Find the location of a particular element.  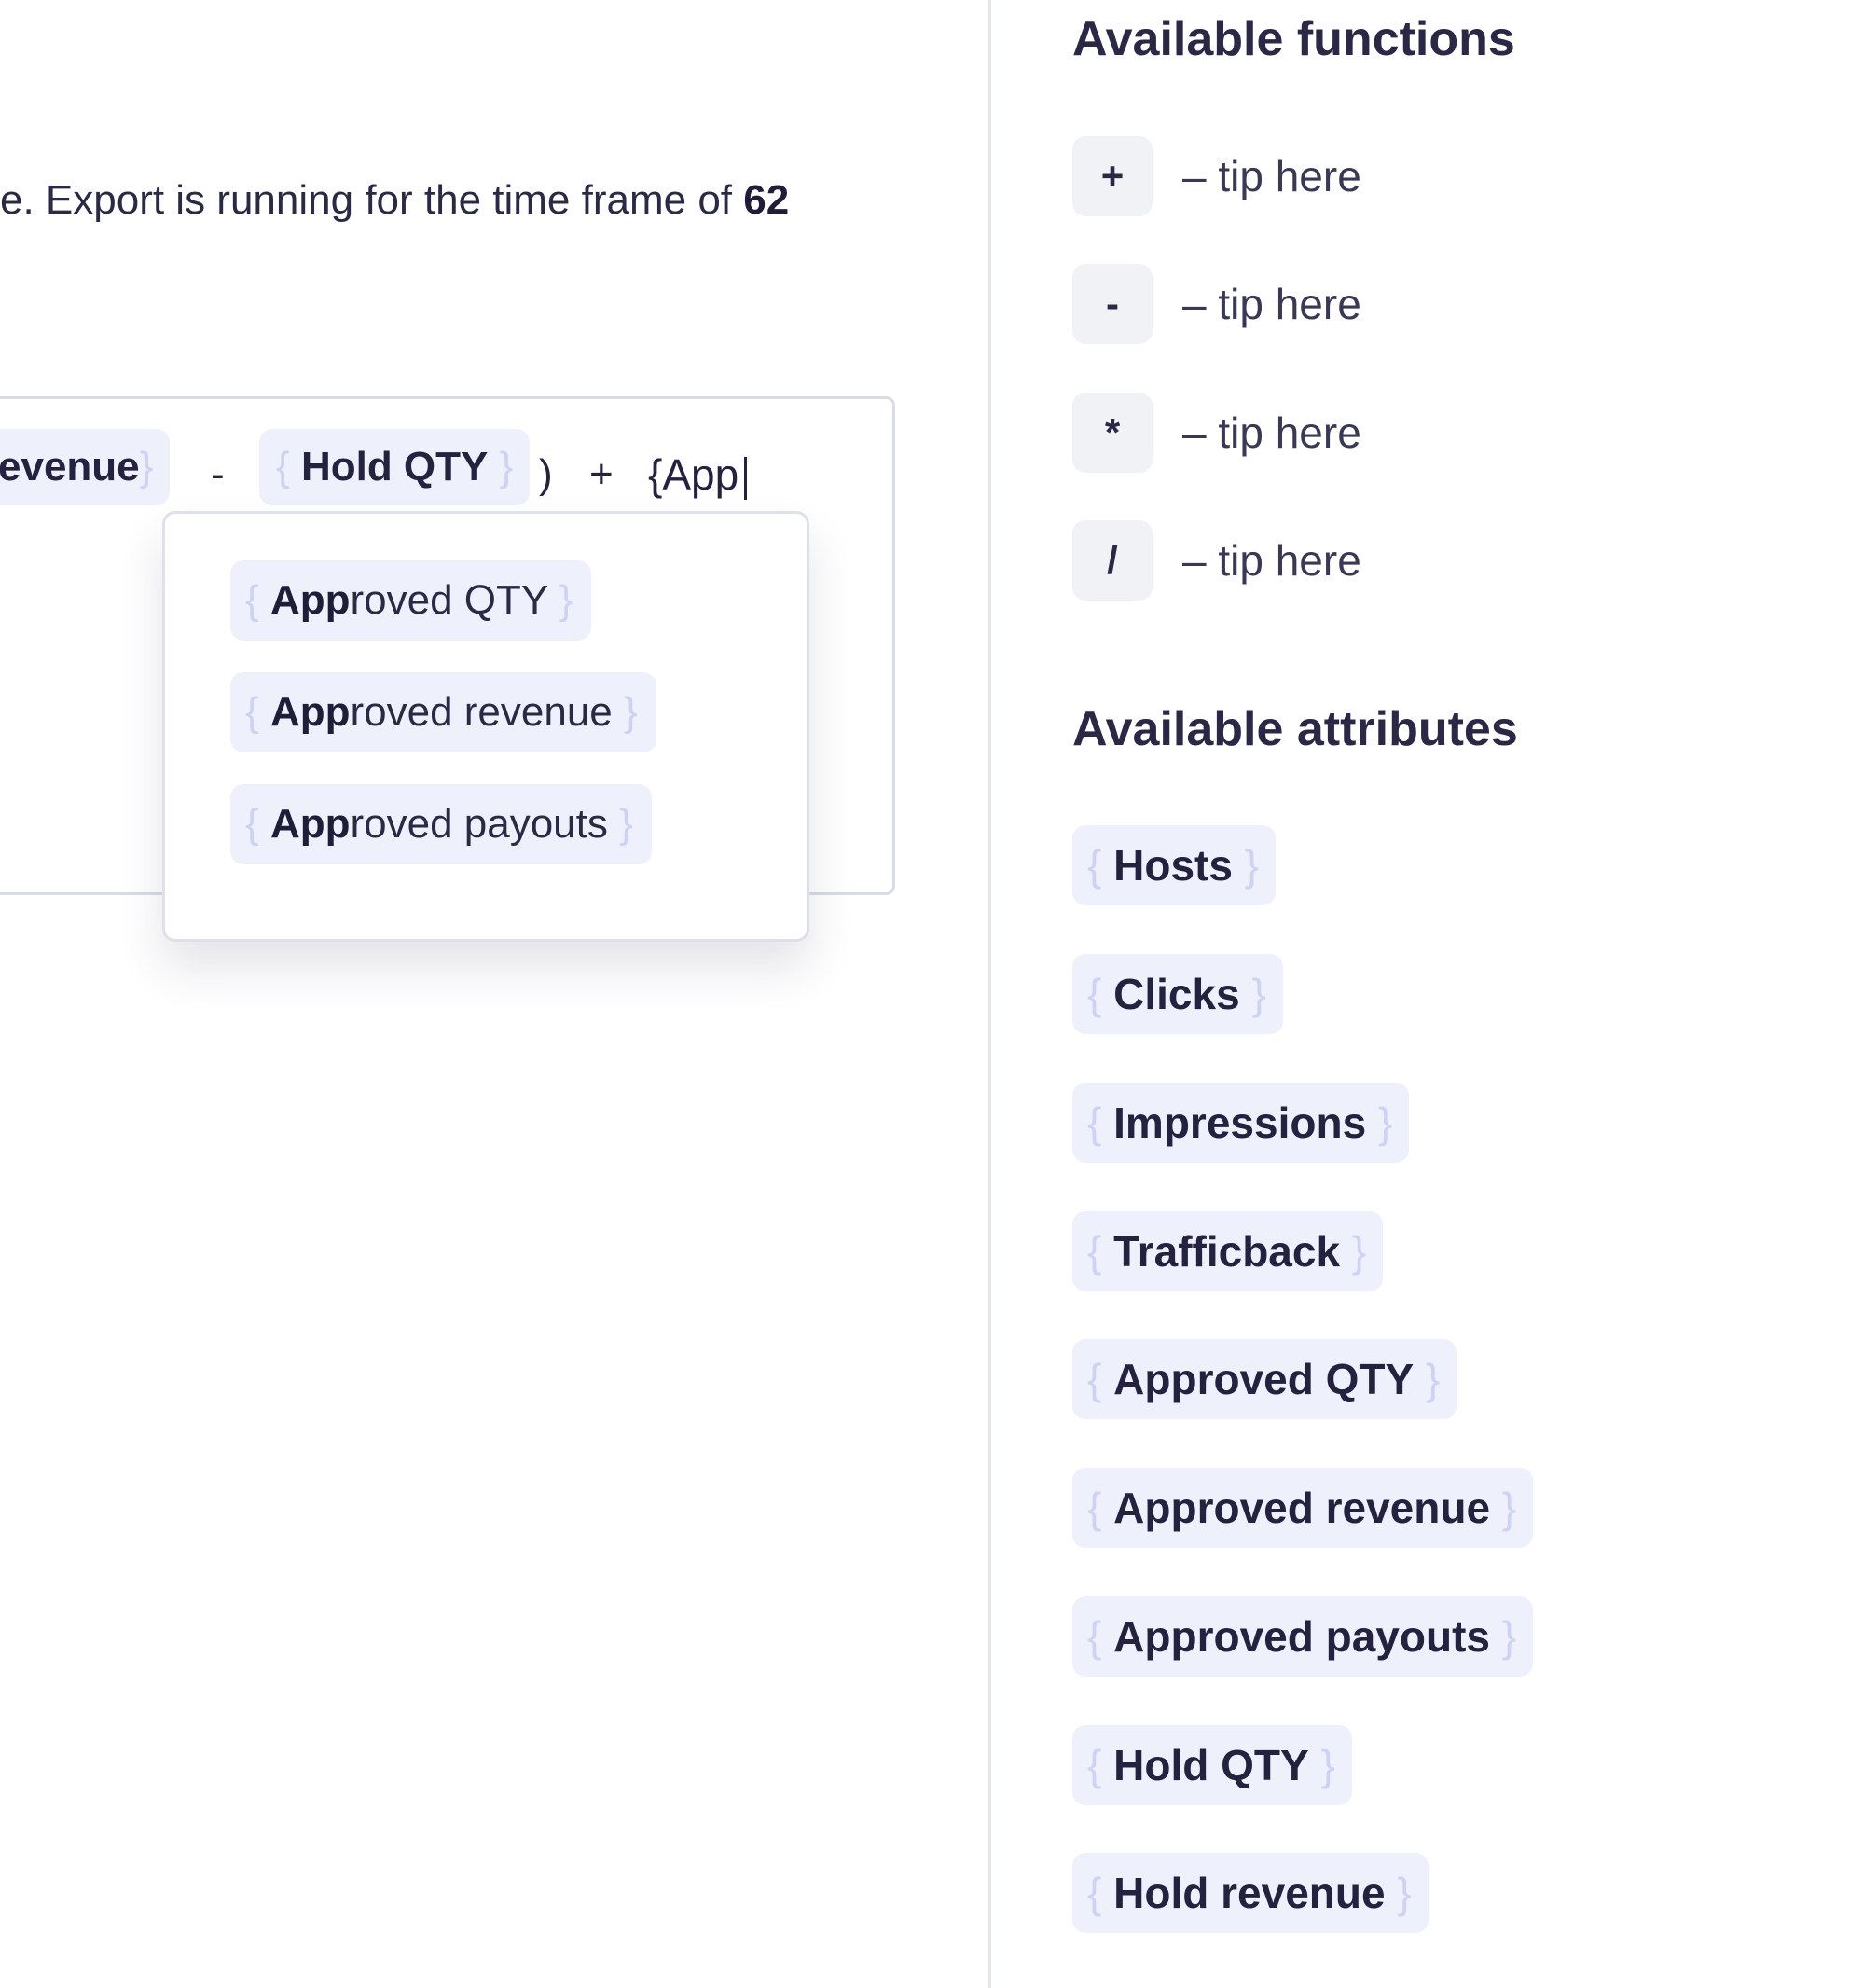

attribute-label: Hold QTY is located at coordinates (1211, 1765).